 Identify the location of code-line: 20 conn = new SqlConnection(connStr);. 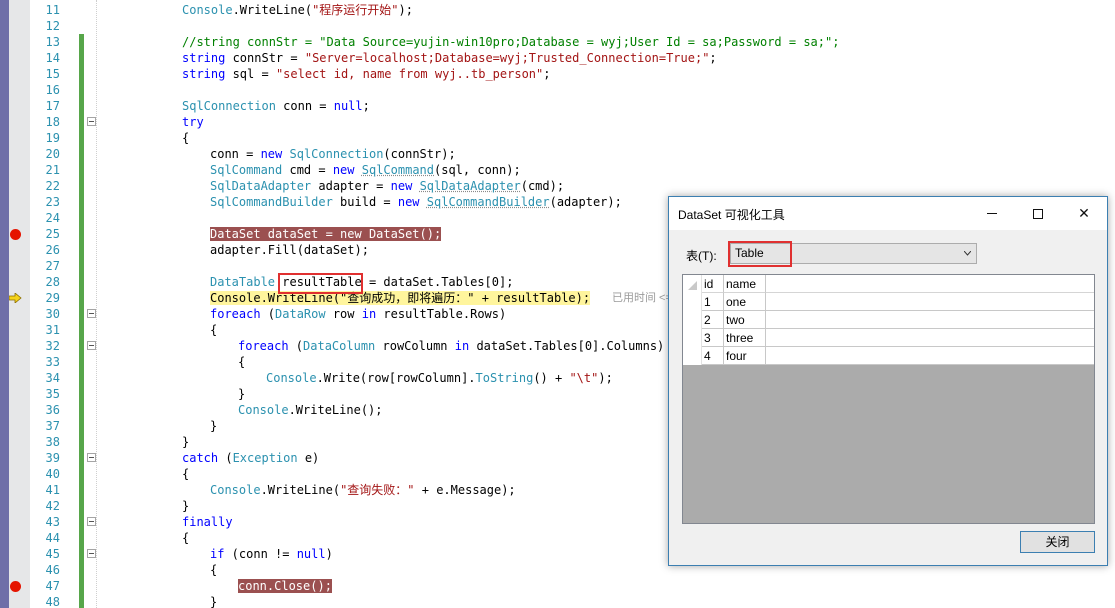
(557, 154).